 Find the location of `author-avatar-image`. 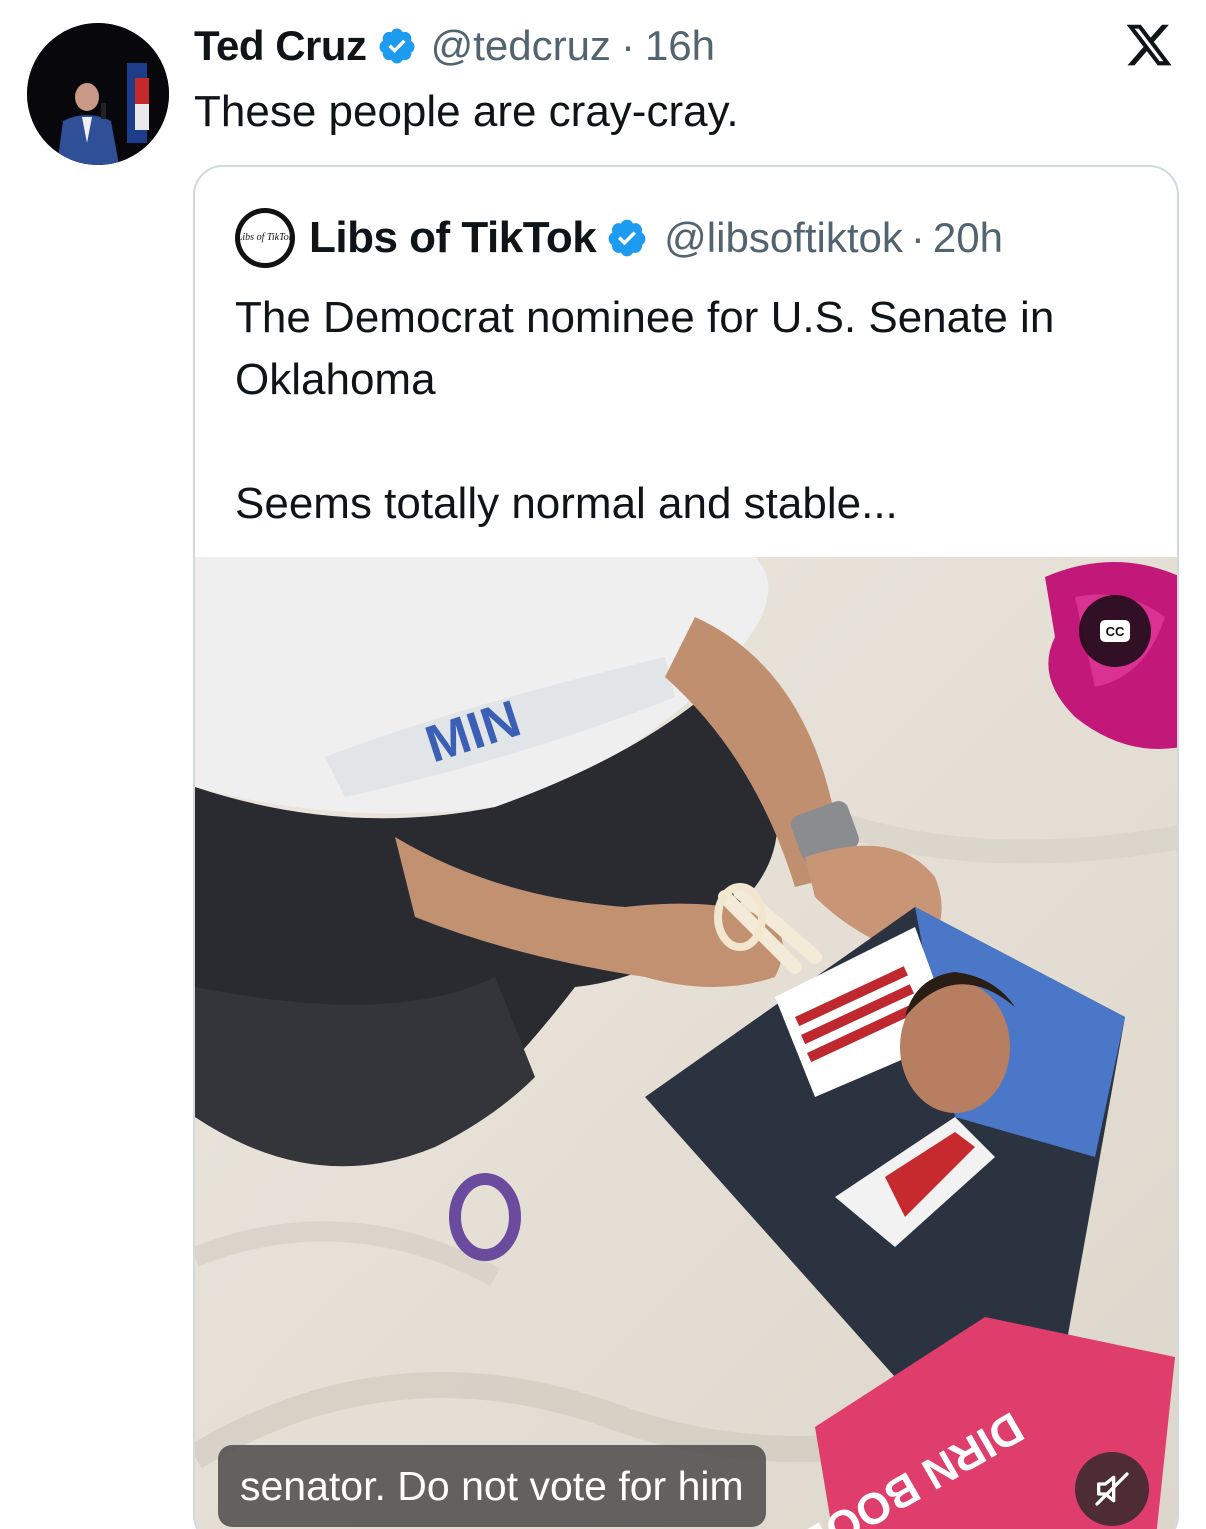

author-avatar-image is located at coordinates (98, 94).